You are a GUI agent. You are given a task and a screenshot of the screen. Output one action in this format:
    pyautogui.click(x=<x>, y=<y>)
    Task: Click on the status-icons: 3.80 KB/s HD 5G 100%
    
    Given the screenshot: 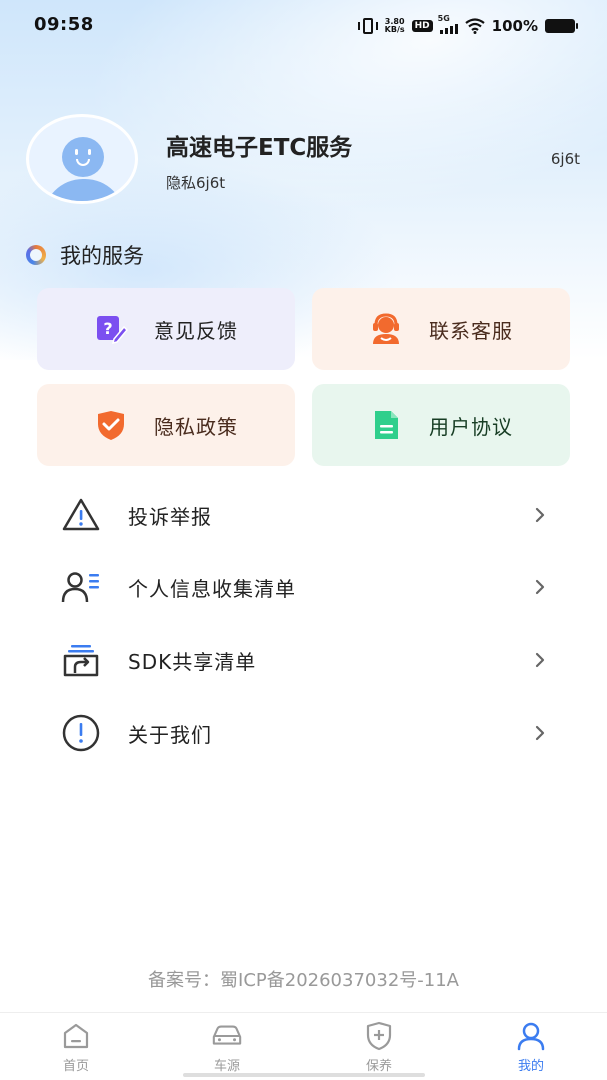 What is the action you would take?
    pyautogui.click(x=467, y=26)
    